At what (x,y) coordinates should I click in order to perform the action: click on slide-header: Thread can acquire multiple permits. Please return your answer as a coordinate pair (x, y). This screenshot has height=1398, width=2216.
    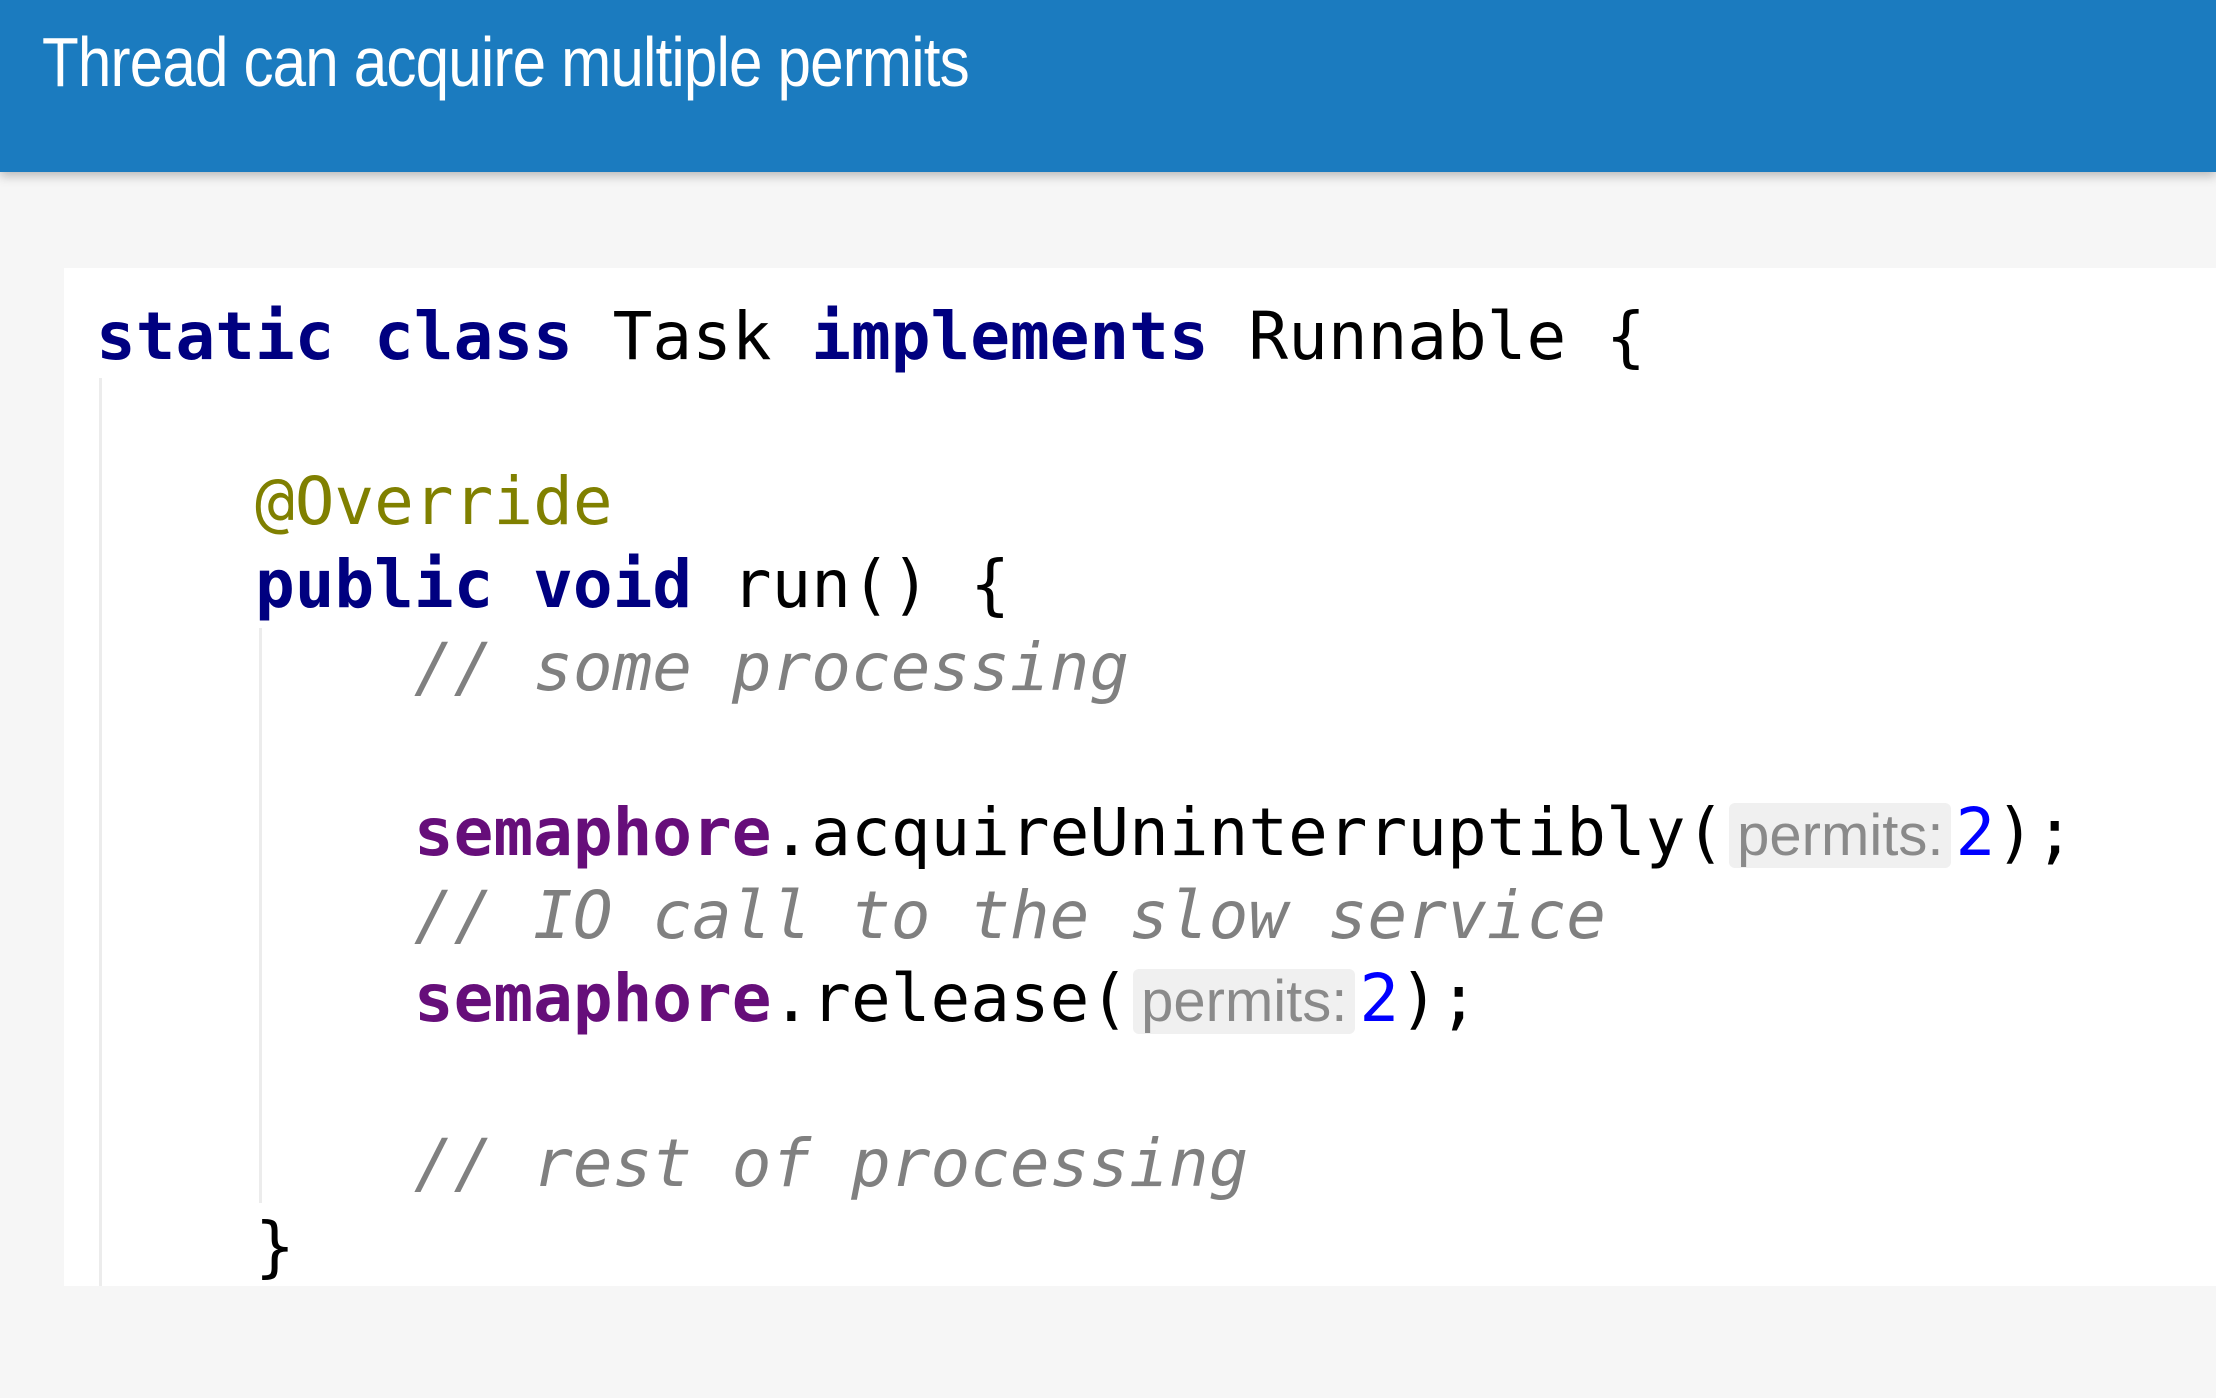
    Looking at the image, I should click on (1108, 86).